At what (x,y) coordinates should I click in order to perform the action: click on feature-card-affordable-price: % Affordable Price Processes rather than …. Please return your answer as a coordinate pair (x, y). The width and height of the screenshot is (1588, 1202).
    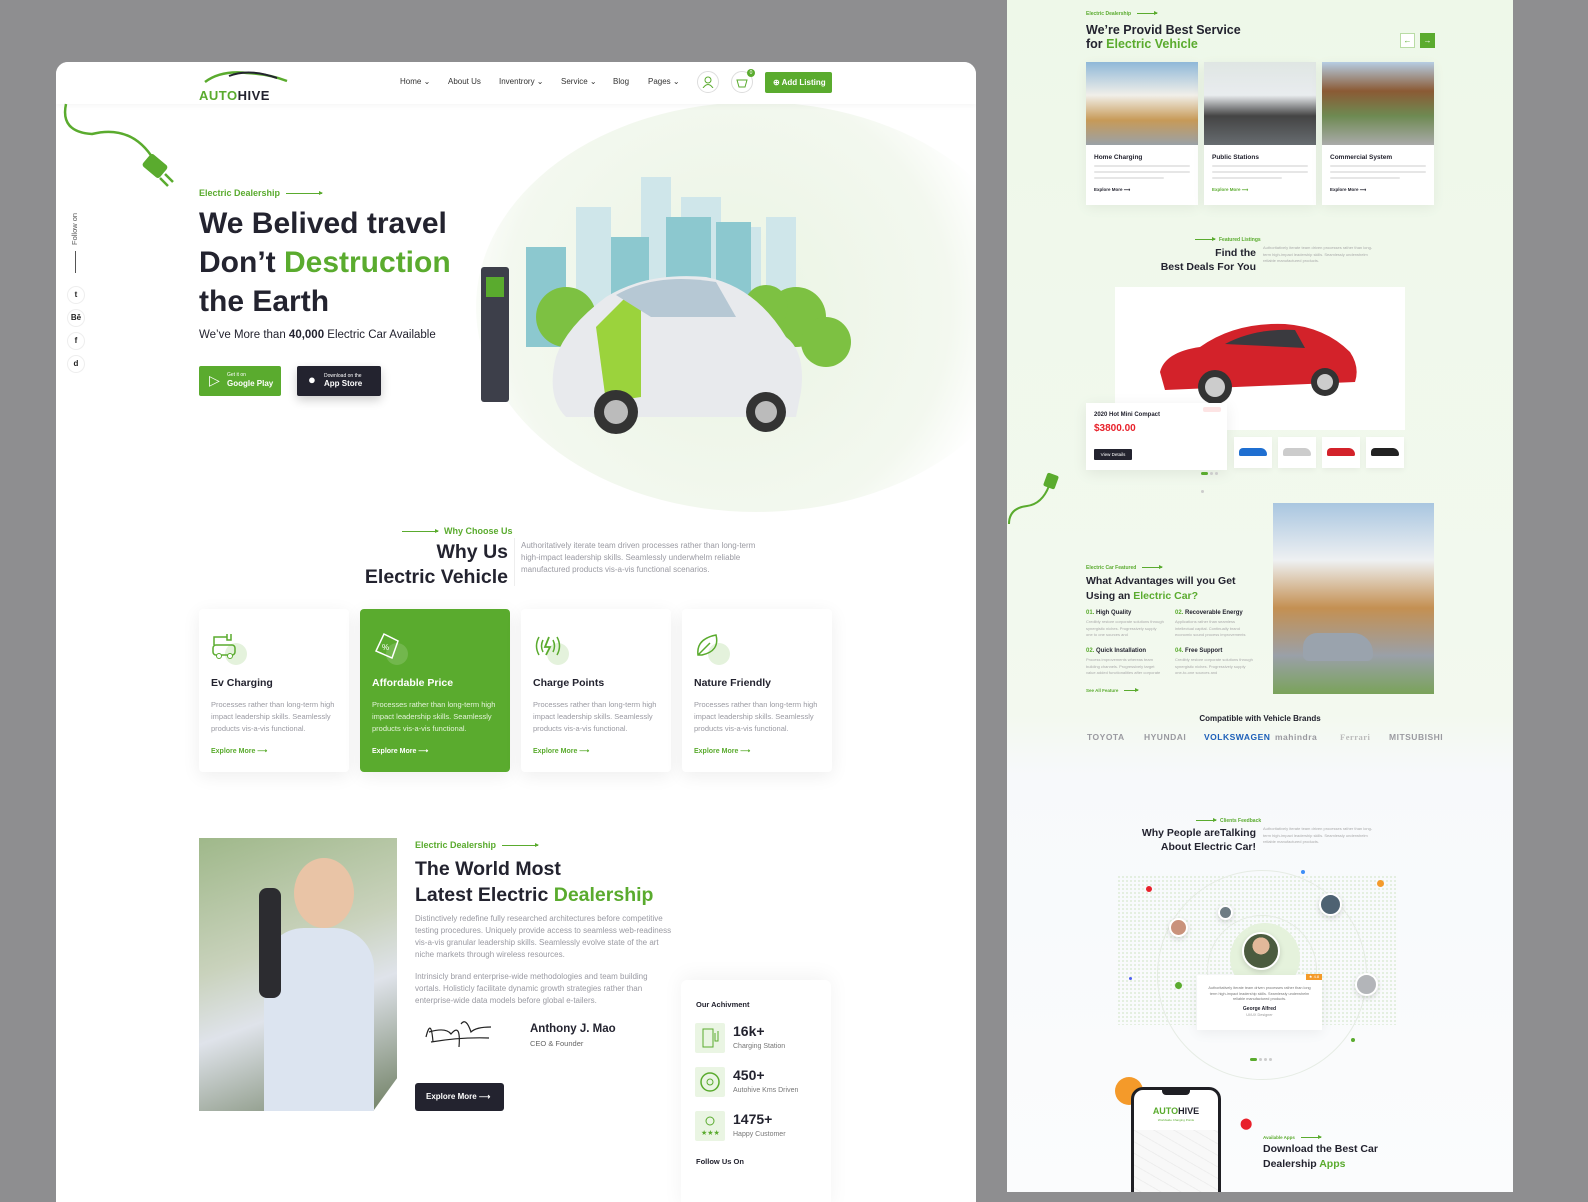
    Looking at the image, I should click on (435, 690).